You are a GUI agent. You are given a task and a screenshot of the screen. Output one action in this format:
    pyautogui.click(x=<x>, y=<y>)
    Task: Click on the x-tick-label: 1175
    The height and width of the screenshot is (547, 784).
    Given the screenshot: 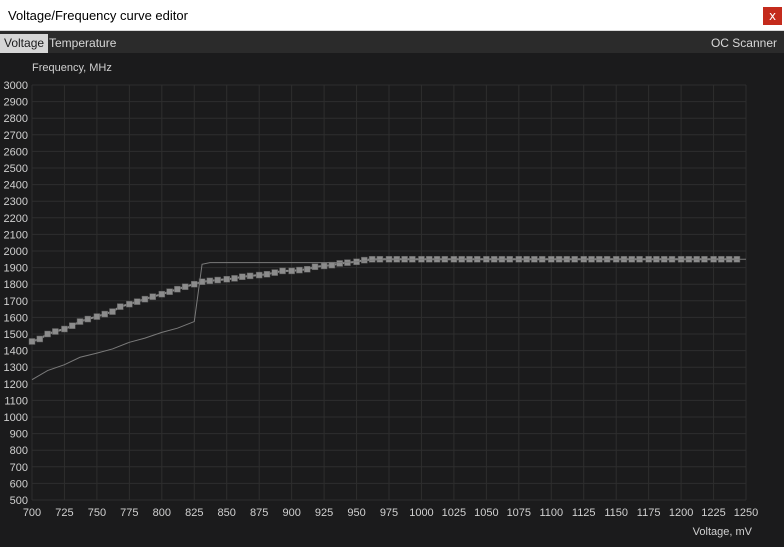 What is the action you would take?
    pyautogui.click(x=649, y=513)
    